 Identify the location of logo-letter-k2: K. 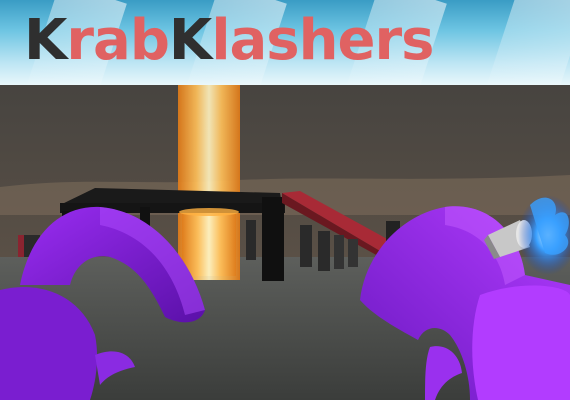
(190, 40).